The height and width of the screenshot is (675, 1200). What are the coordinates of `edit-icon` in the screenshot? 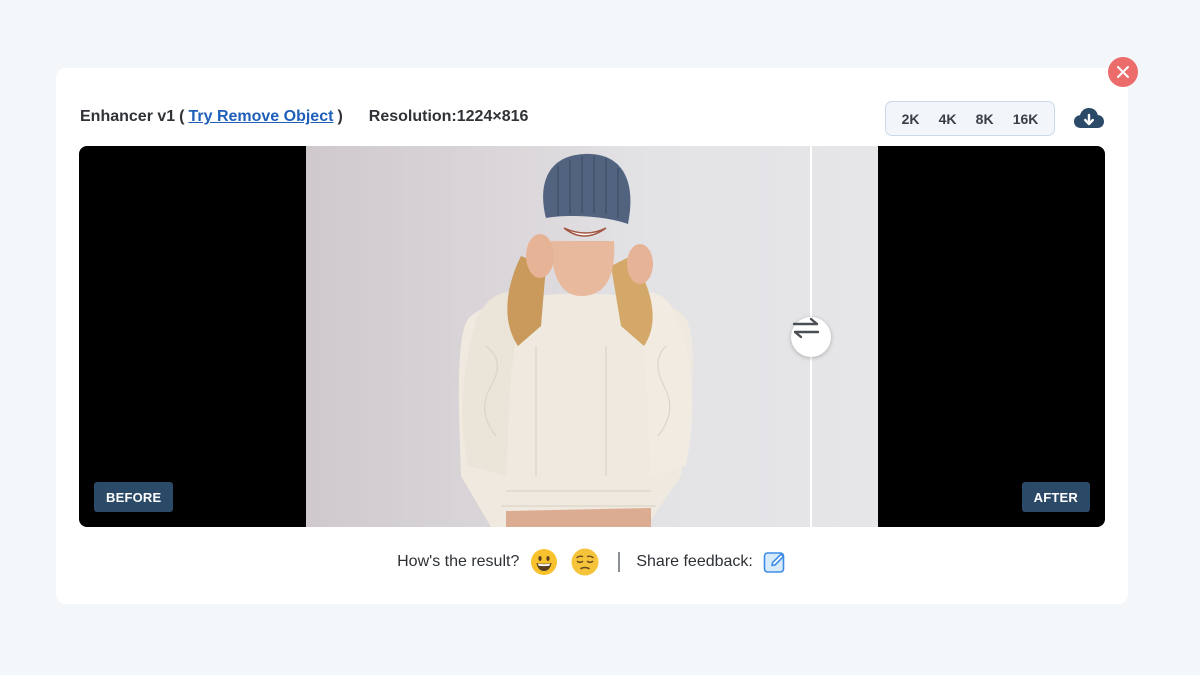 It's located at (774, 562).